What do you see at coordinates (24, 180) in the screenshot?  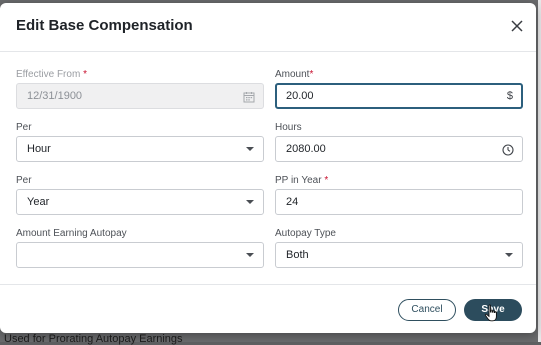 I see `per-label-2: Per` at bounding box center [24, 180].